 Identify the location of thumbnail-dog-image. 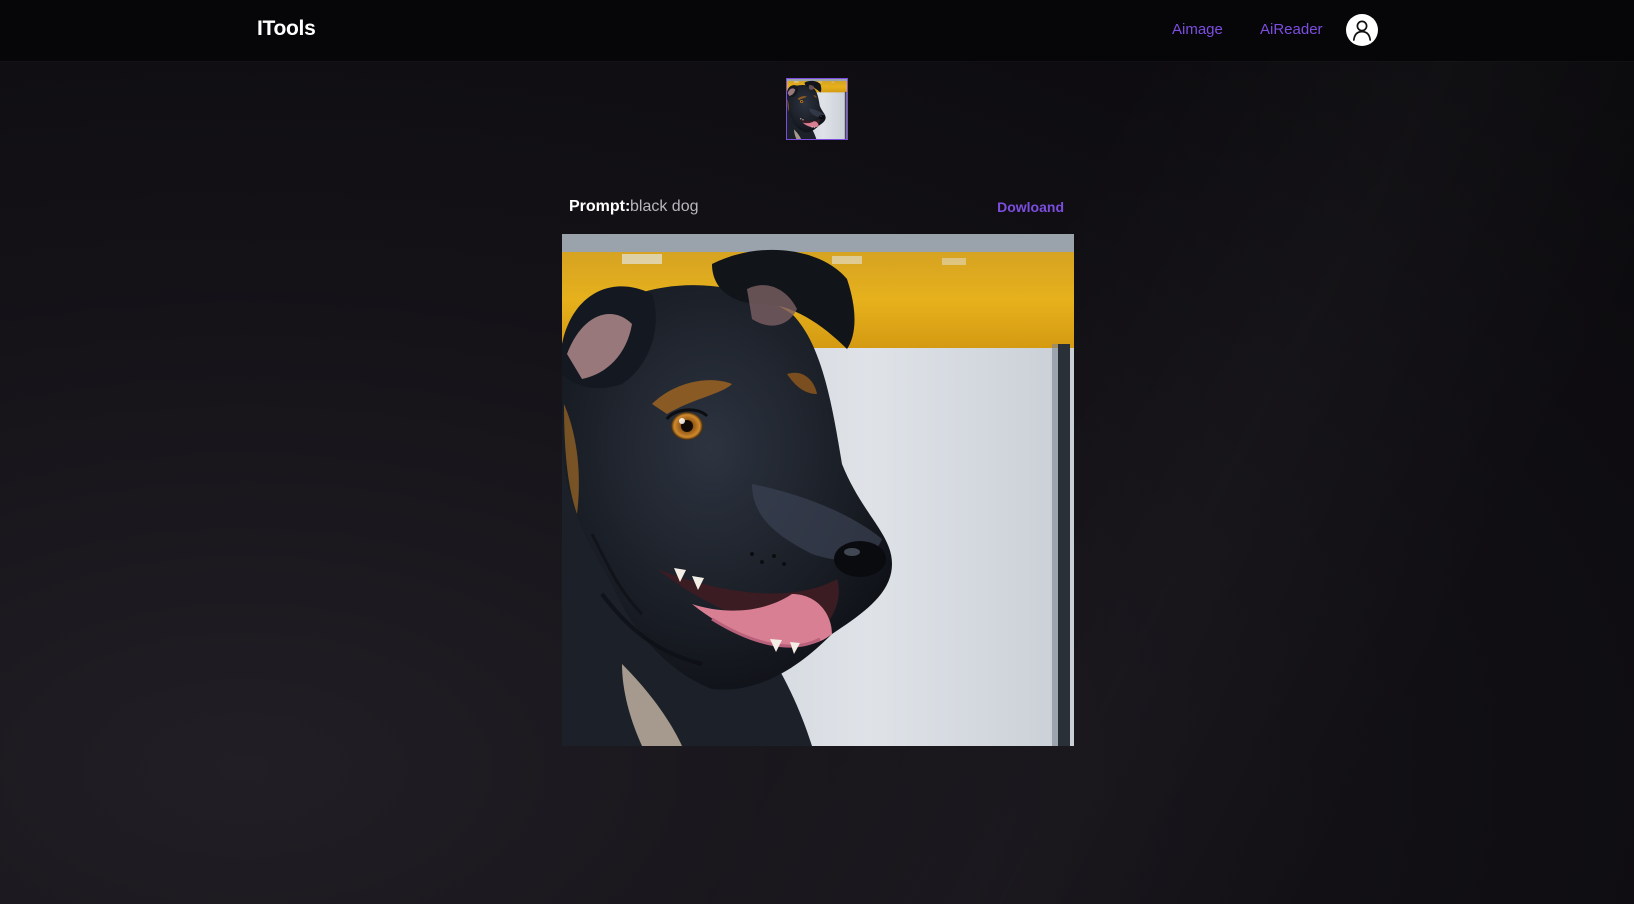
(817, 109).